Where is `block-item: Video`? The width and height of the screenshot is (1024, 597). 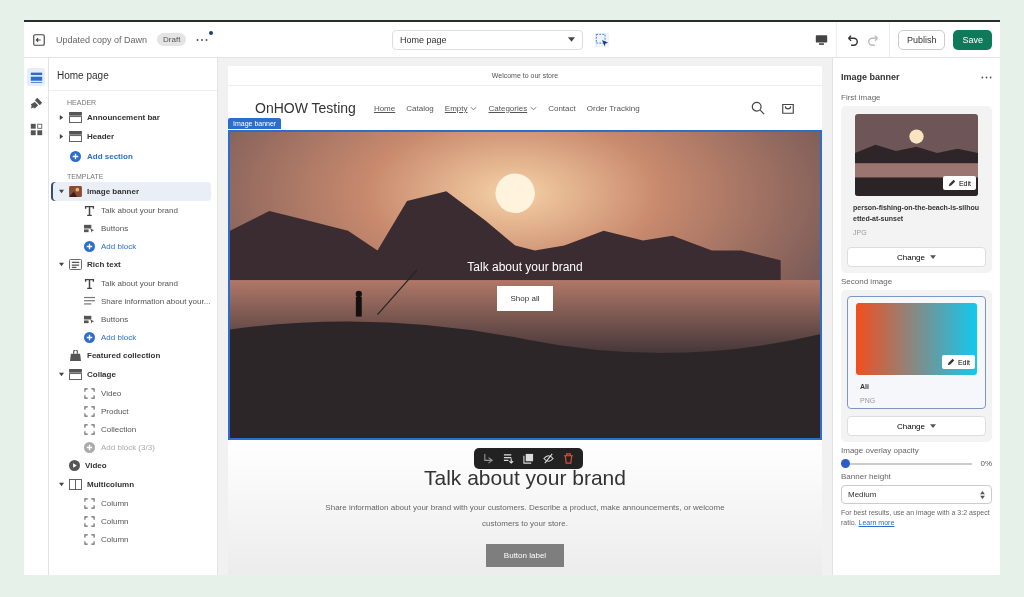
block-item: Video is located at coordinates (131, 393).